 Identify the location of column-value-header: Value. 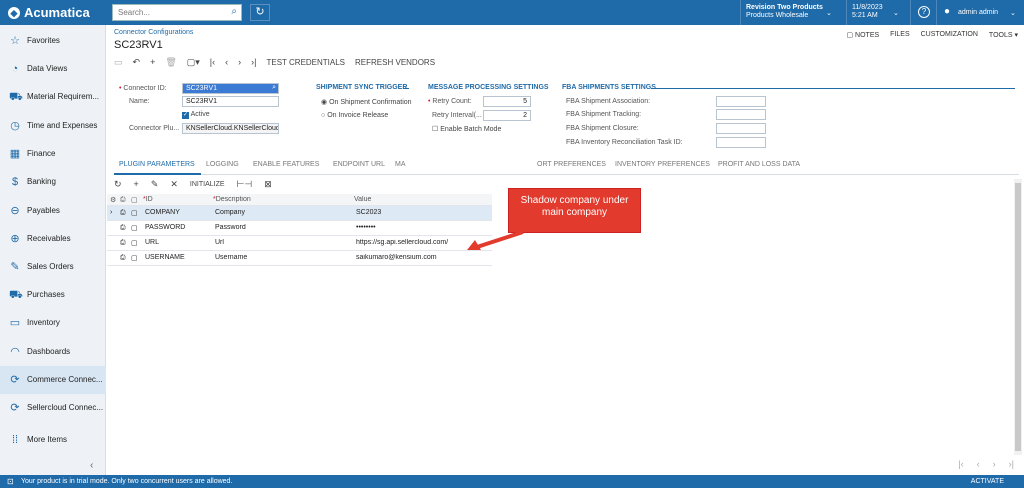
(362, 199).